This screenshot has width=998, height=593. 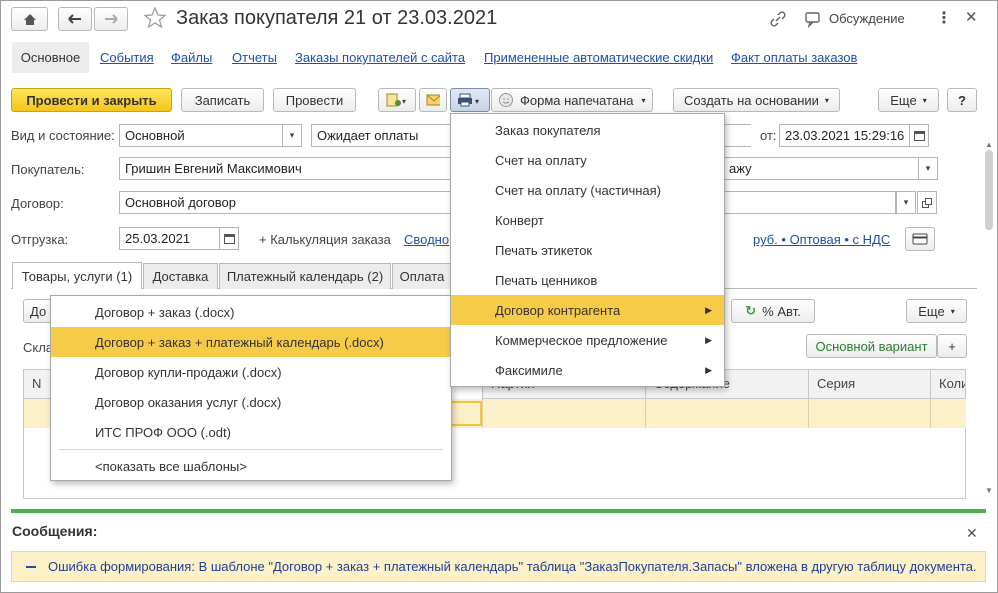 I want to click on home-button, so click(x=29, y=19).